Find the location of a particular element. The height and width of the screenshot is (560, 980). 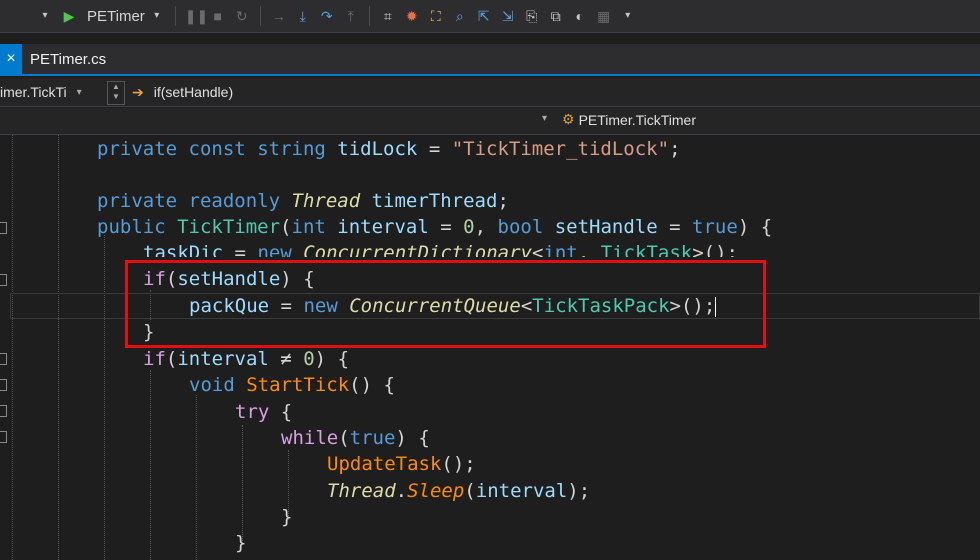

code-line: try { is located at coordinates (264, 412).